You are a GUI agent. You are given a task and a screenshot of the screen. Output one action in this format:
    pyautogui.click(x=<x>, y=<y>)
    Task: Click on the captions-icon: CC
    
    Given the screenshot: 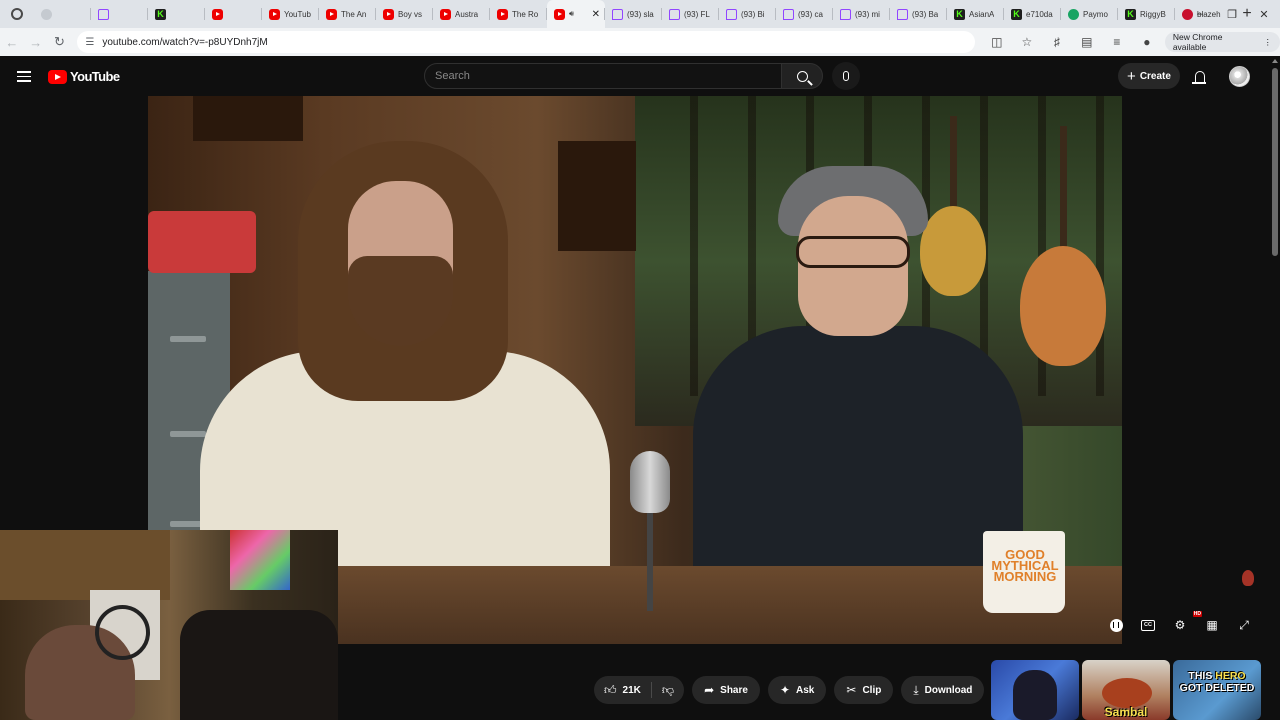 What is the action you would take?
    pyautogui.click(x=1148, y=625)
    